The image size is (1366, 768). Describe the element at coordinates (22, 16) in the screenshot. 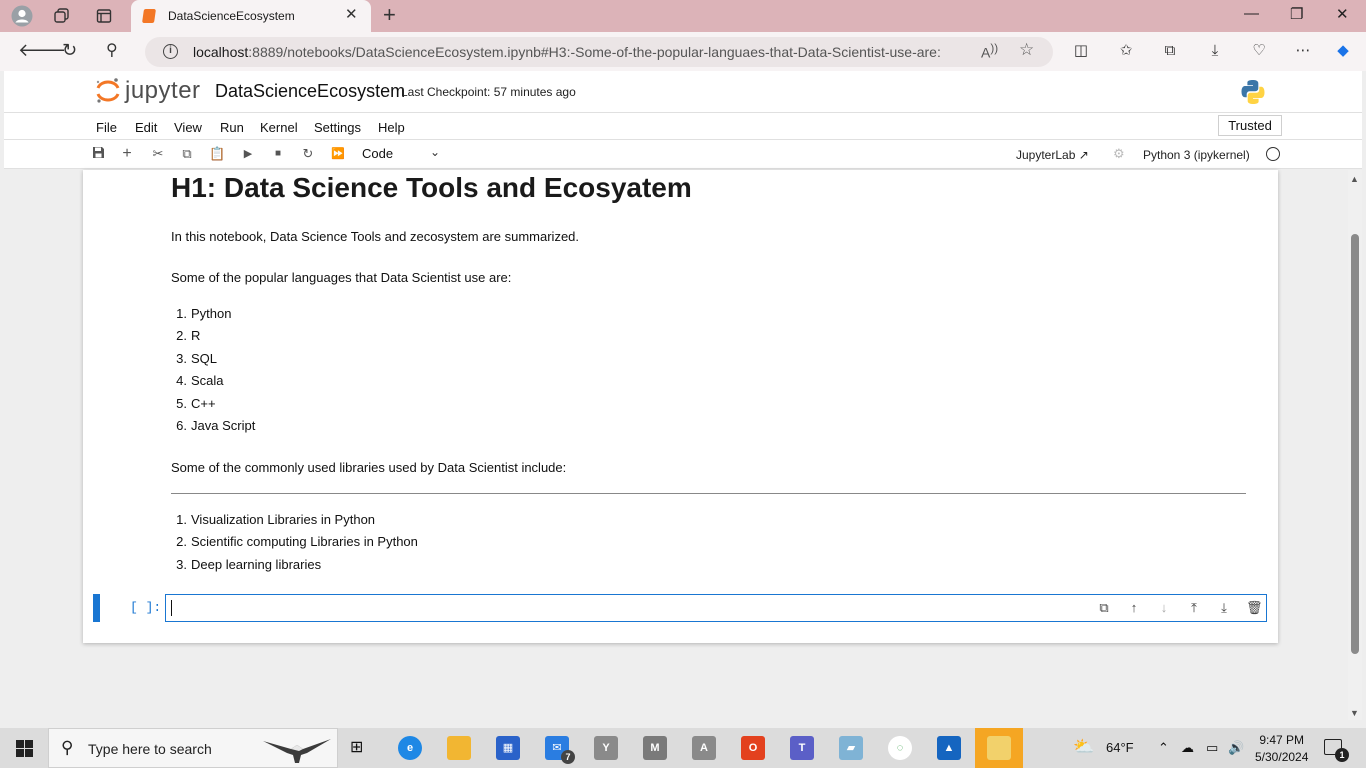

I see `profile-icon` at that location.